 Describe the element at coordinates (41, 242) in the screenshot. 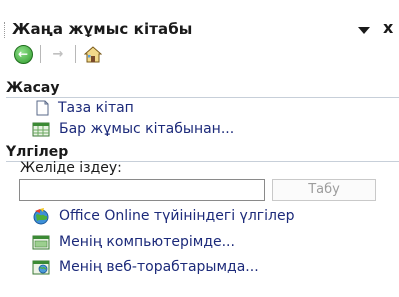

I see `my-computer-templates-icon` at that location.